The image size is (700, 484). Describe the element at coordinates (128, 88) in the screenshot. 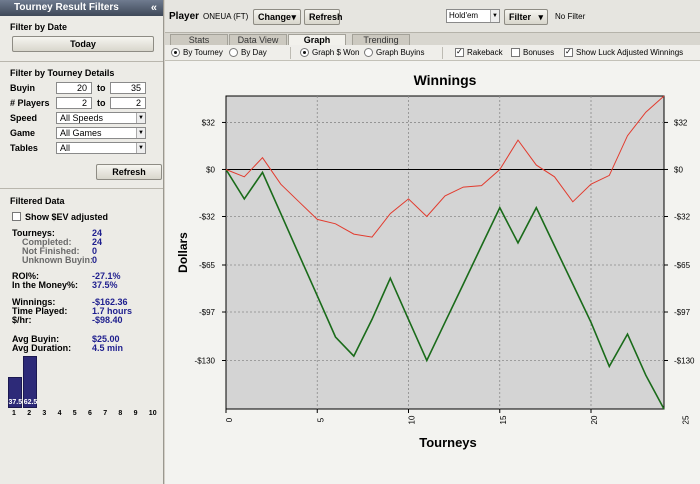

I see `buyin-to-input: 35` at that location.